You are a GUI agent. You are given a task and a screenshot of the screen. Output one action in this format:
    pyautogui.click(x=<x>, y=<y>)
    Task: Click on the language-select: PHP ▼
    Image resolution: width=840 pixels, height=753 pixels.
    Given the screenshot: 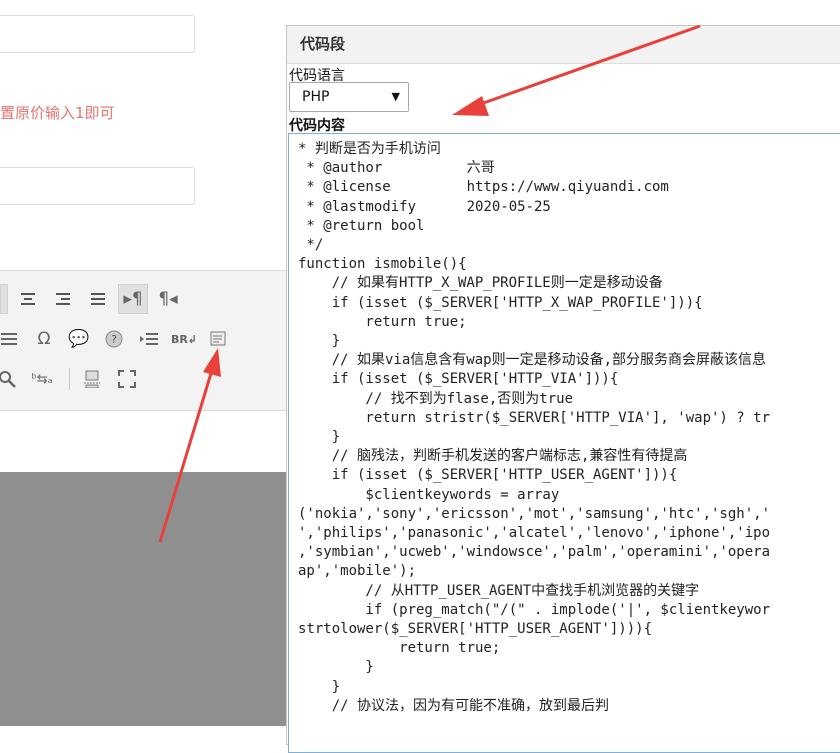 What is the action you would take?
    pyautogui.click(x=349, y=97)
    